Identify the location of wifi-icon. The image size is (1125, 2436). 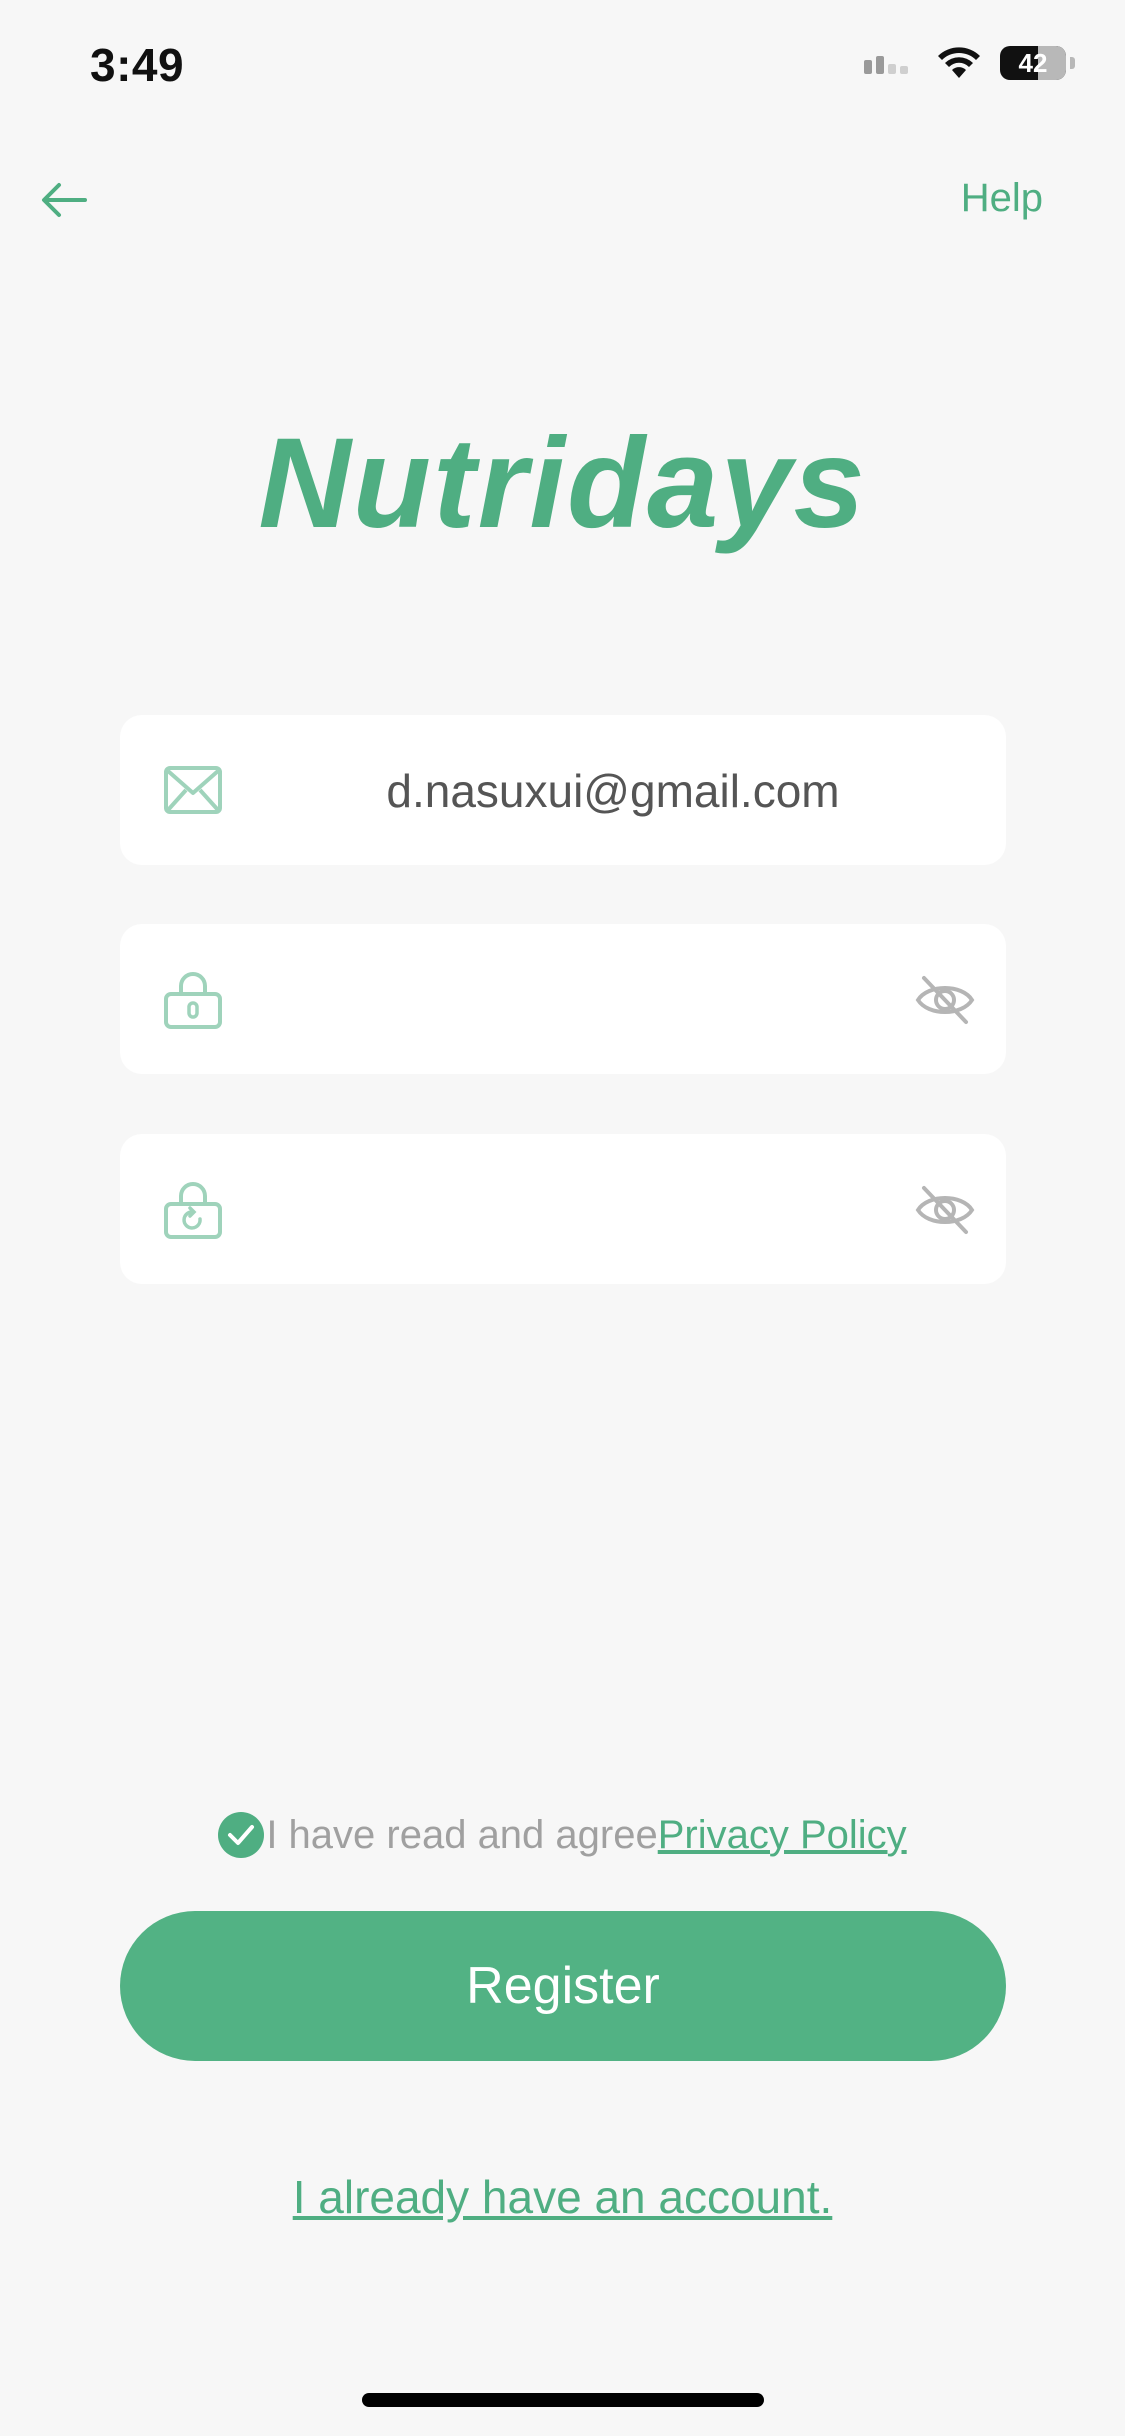
(959, 62).